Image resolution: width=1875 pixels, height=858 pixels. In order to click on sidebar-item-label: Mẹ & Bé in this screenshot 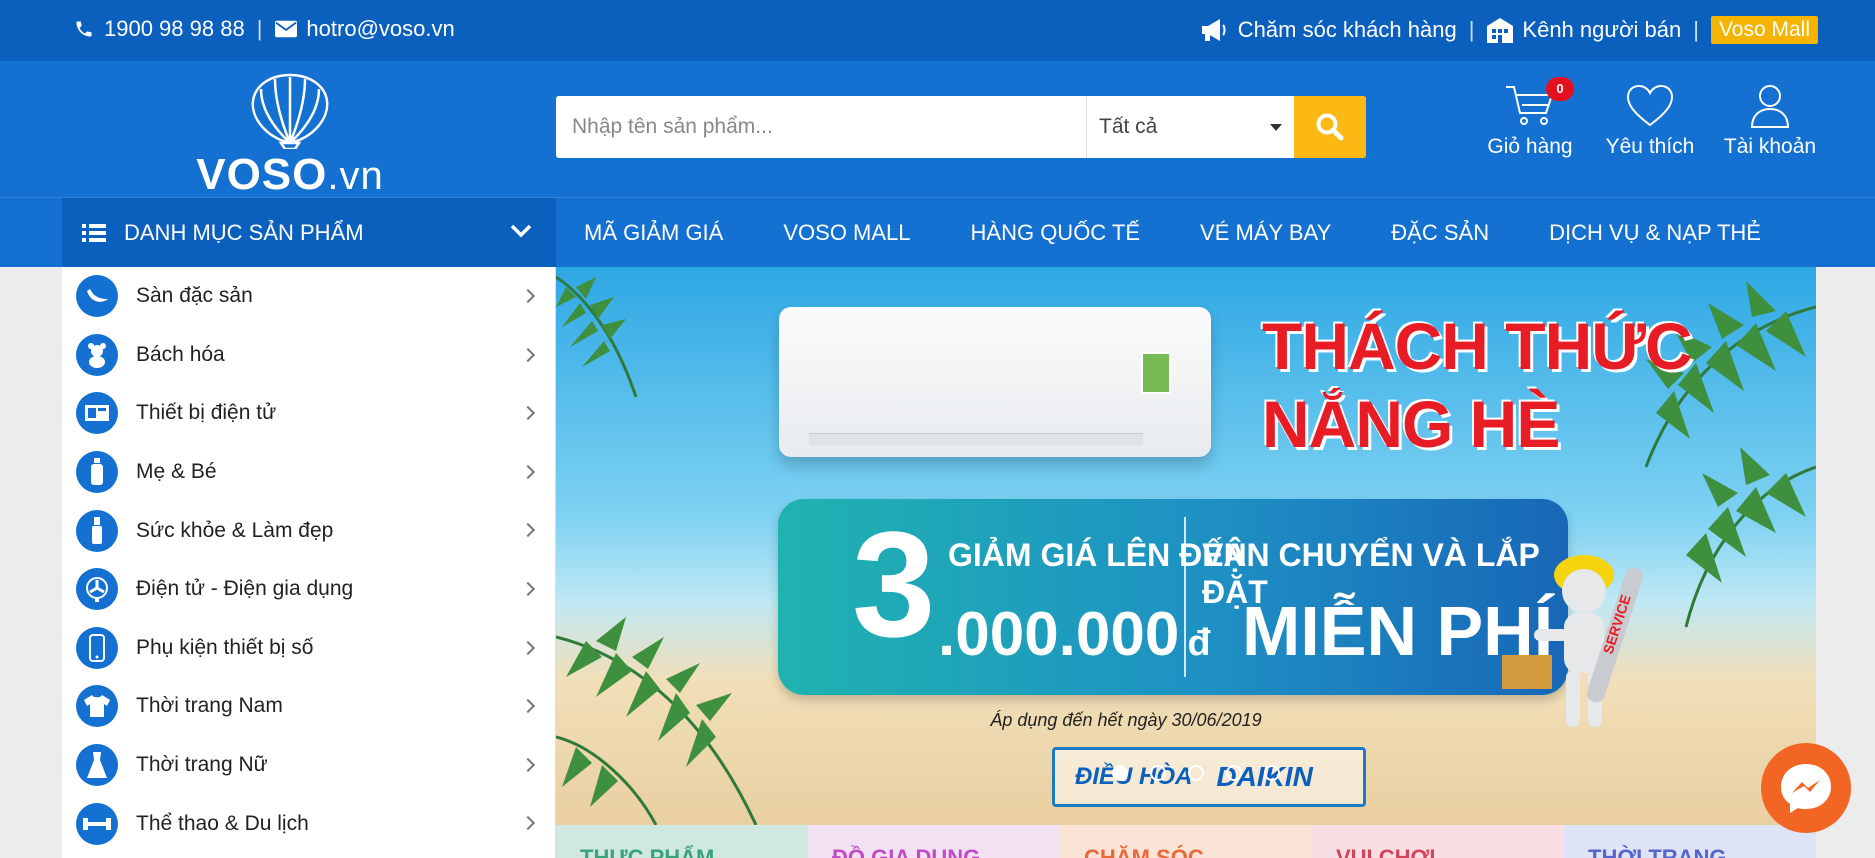, I will do `click(176, 472)`.